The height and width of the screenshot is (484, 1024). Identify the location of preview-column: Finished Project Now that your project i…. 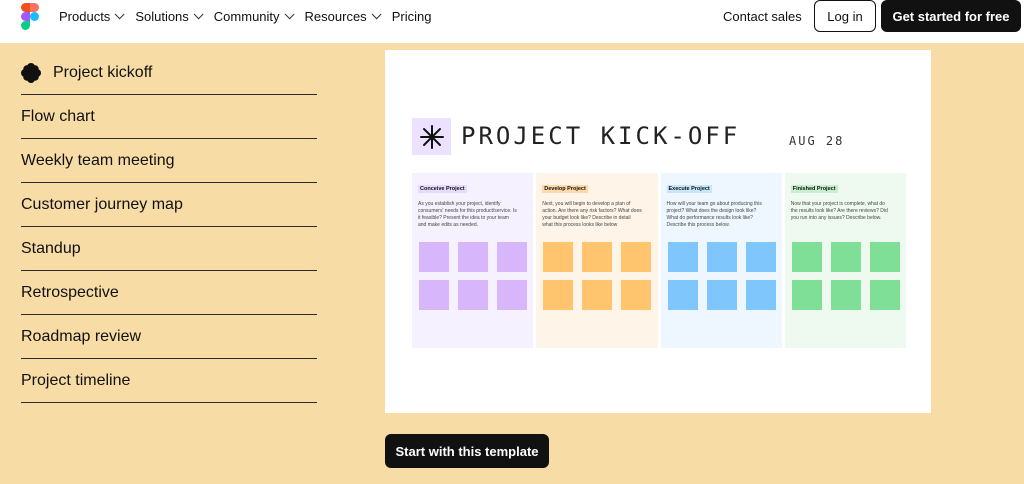
(845, 260).